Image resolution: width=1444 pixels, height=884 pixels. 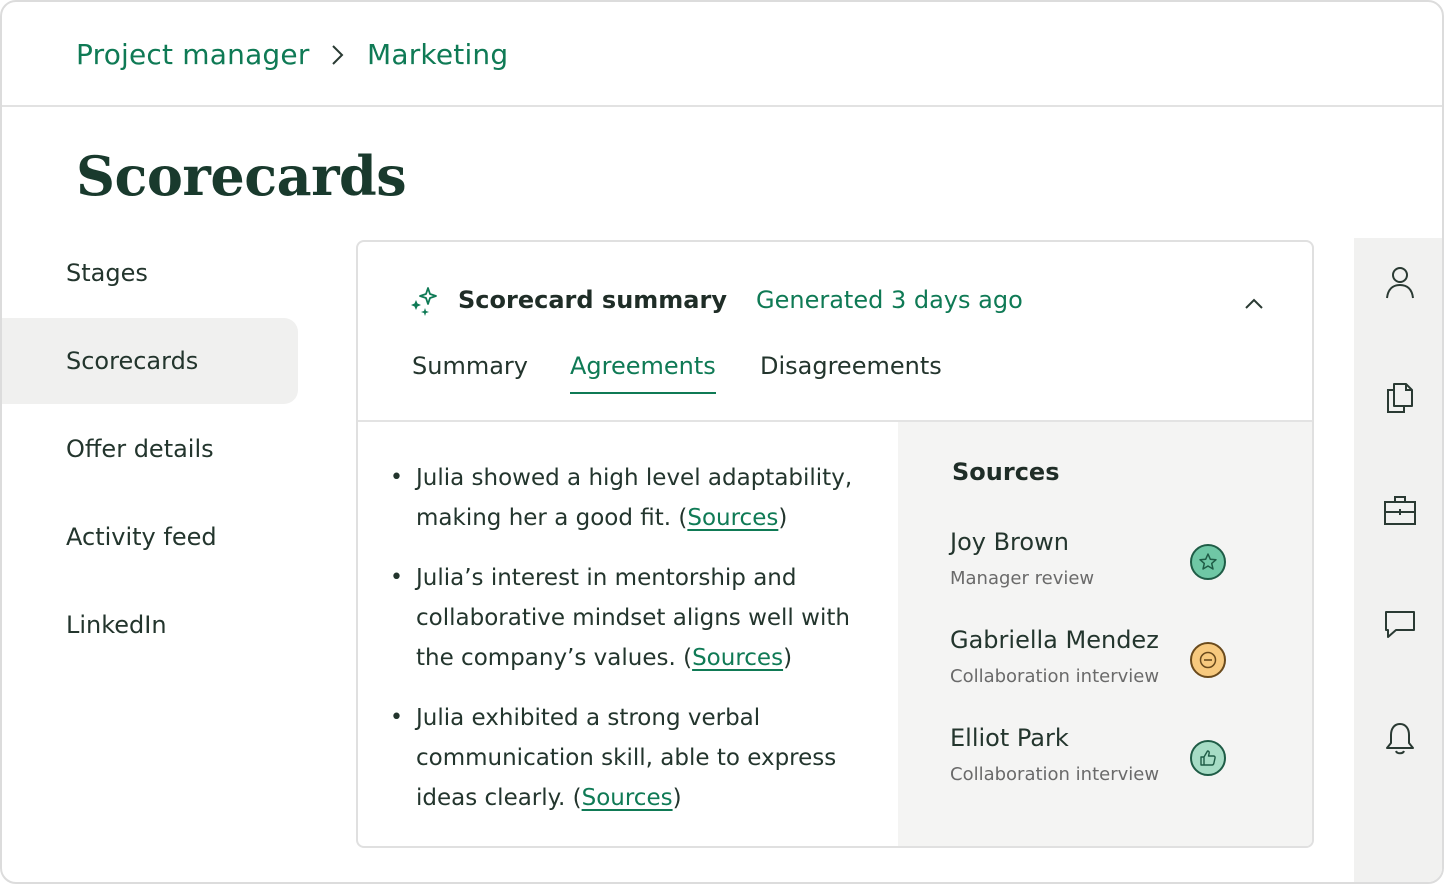 I want to click on chevron-up-icon, so click(x=1254, y=304).